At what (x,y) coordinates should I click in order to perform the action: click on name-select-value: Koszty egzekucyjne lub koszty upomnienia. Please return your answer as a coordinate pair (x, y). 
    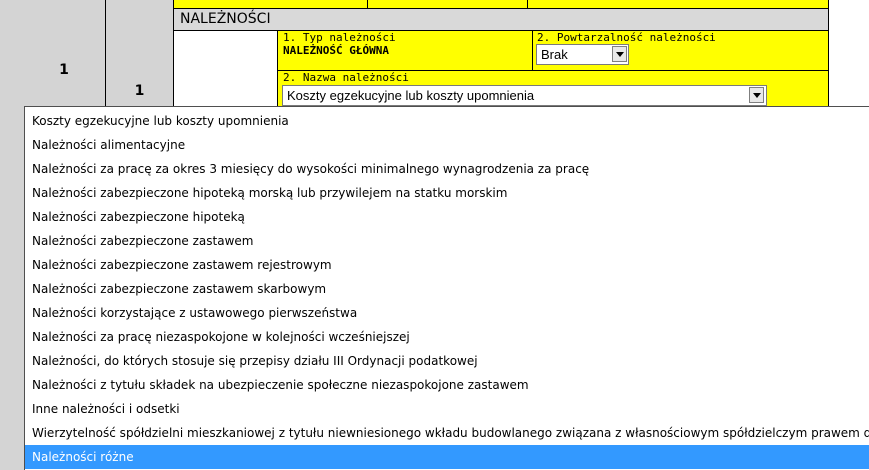
    Looking at the image, I should click on (411, 95).